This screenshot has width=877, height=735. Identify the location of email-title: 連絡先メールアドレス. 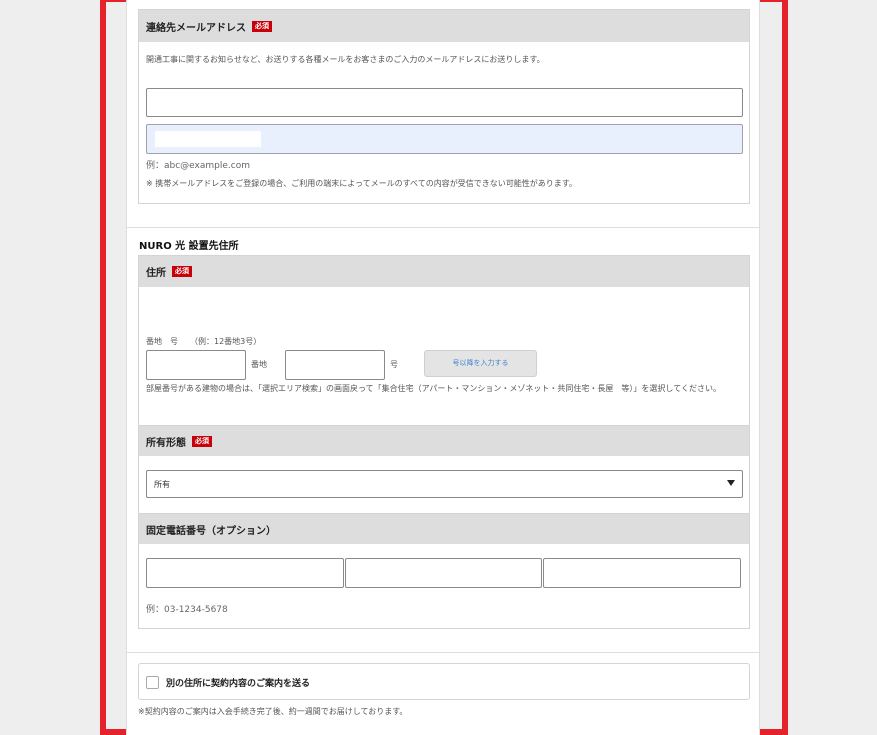
(196, 28).